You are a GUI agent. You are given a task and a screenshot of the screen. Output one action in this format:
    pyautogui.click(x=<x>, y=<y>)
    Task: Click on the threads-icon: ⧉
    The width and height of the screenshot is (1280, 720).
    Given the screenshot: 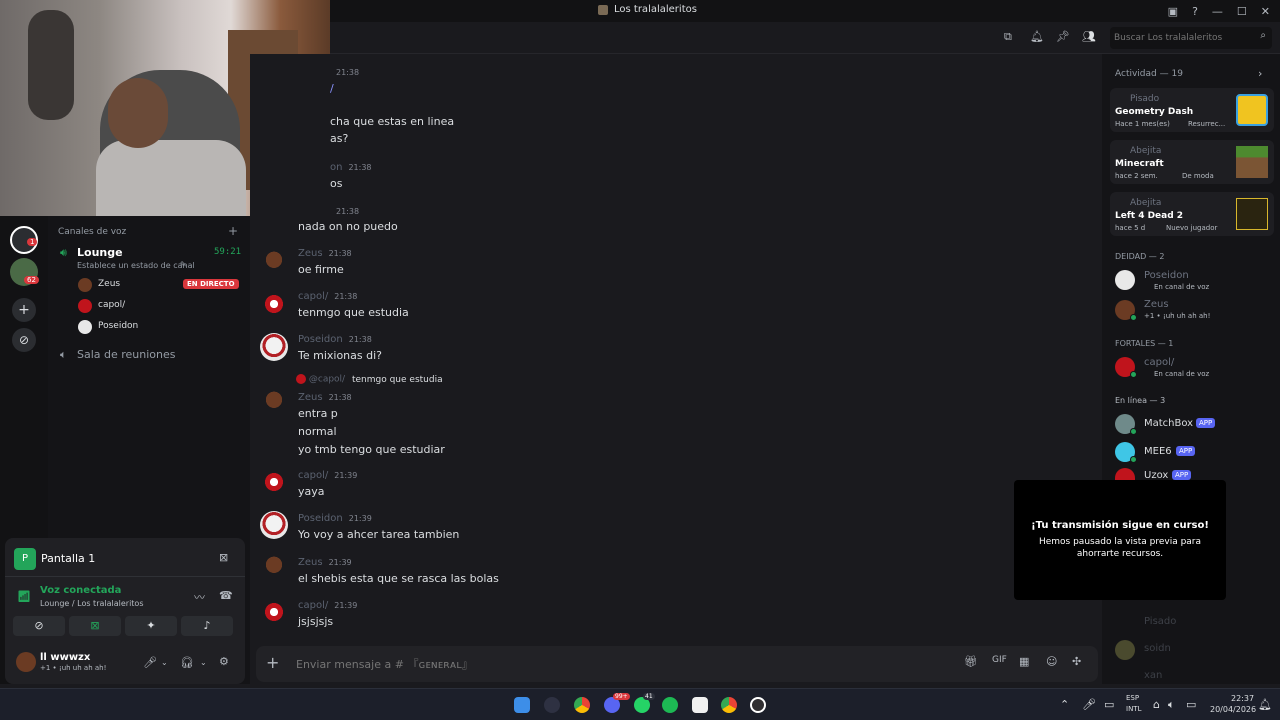 What is the action you would take?
    pyautogui.click(x=1008, y=37)
    